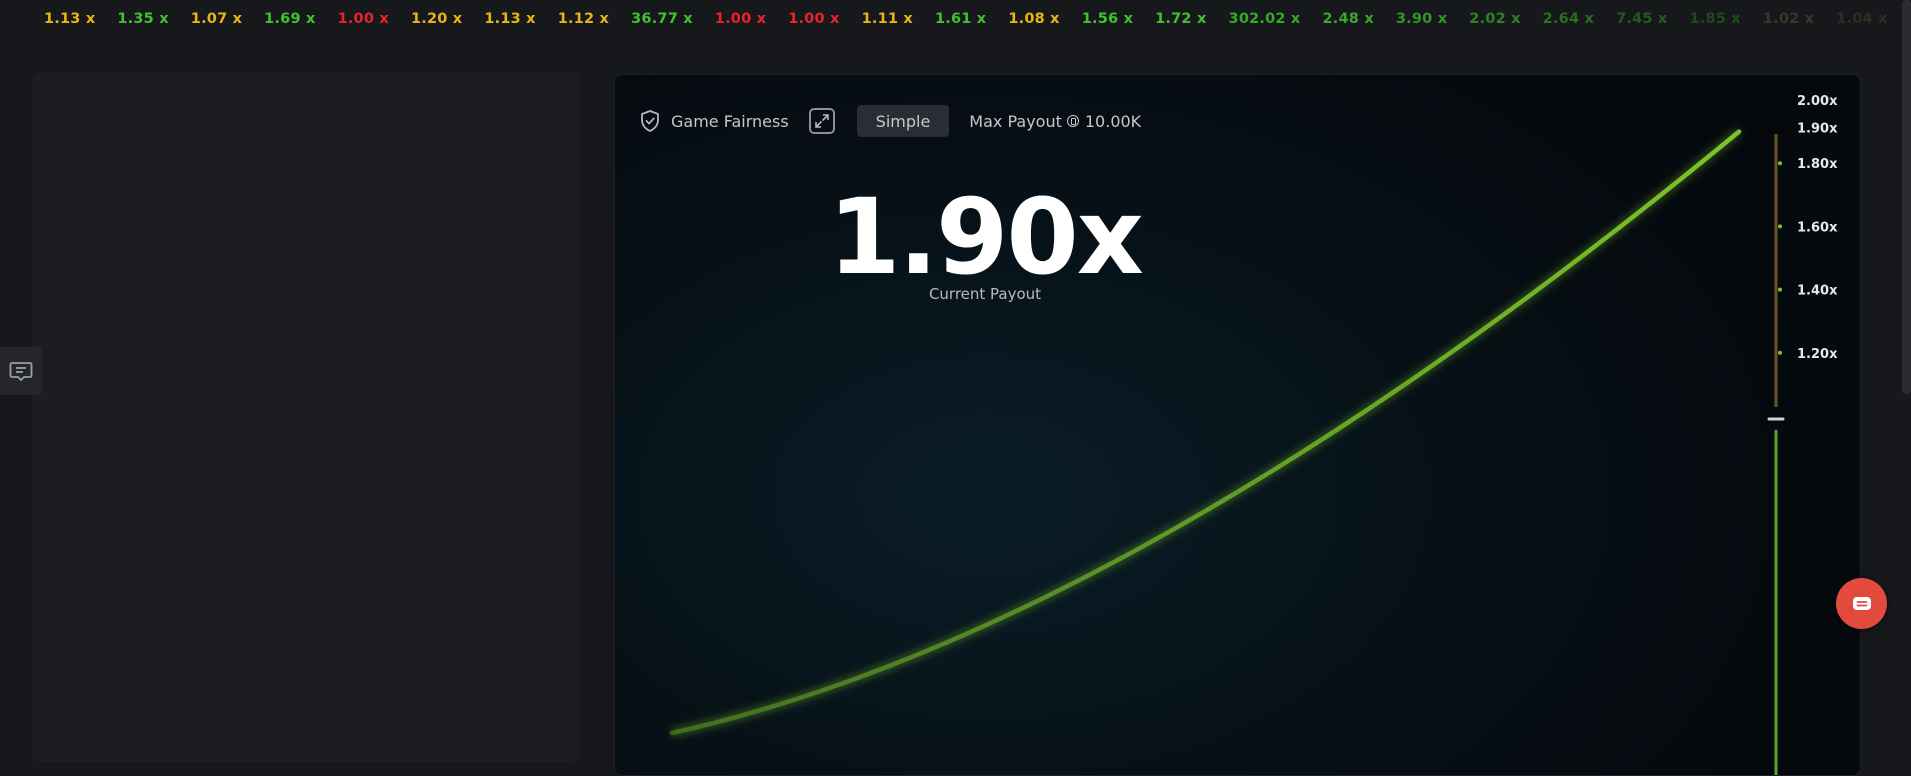  I want to click on expand-button, so click(821, 121).